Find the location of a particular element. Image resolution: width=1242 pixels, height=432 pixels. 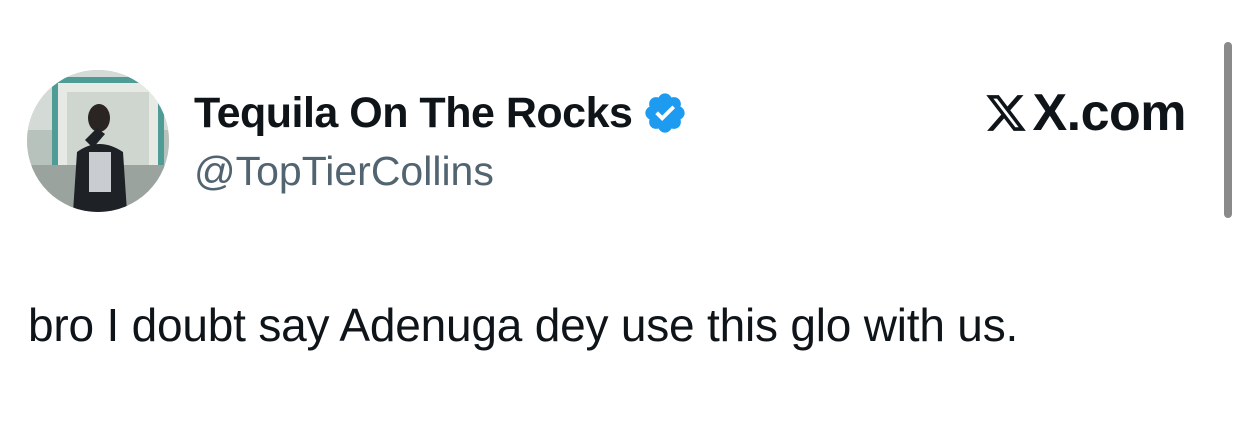

brand-mark: X.com is located at coordinates (1085, 113).